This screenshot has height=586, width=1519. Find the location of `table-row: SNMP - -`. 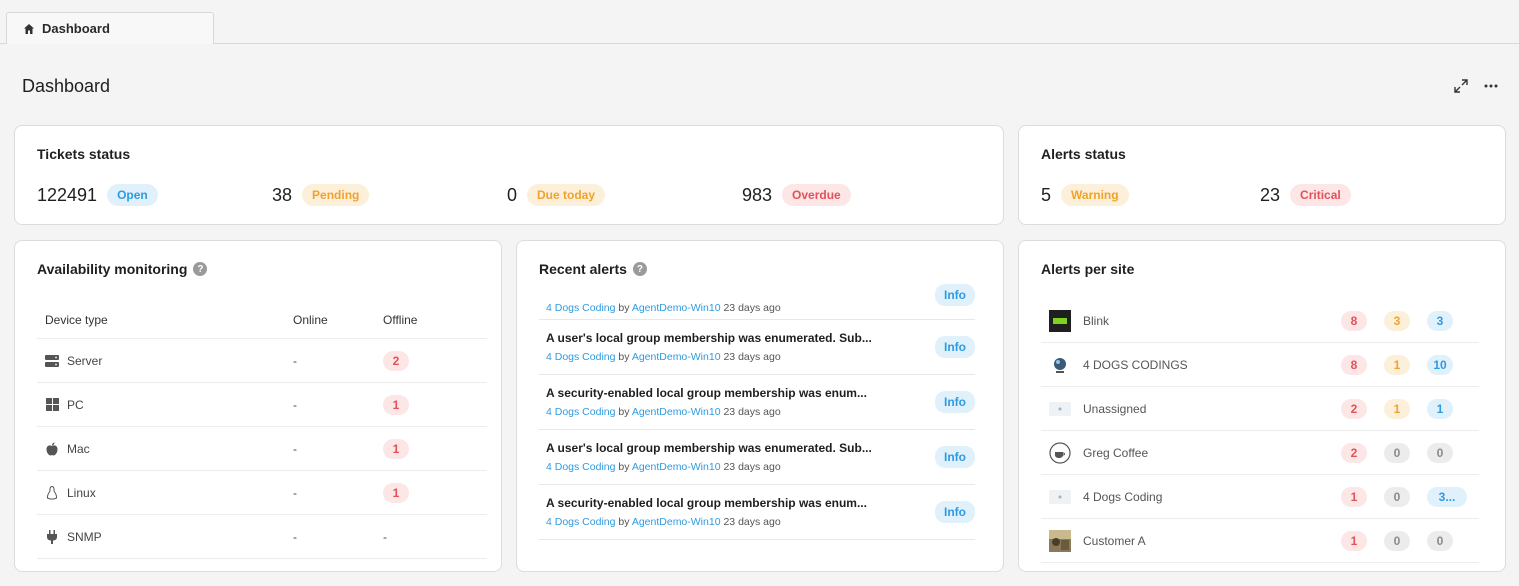

table-row: SNMP - - is located at coordinates (262, 537).